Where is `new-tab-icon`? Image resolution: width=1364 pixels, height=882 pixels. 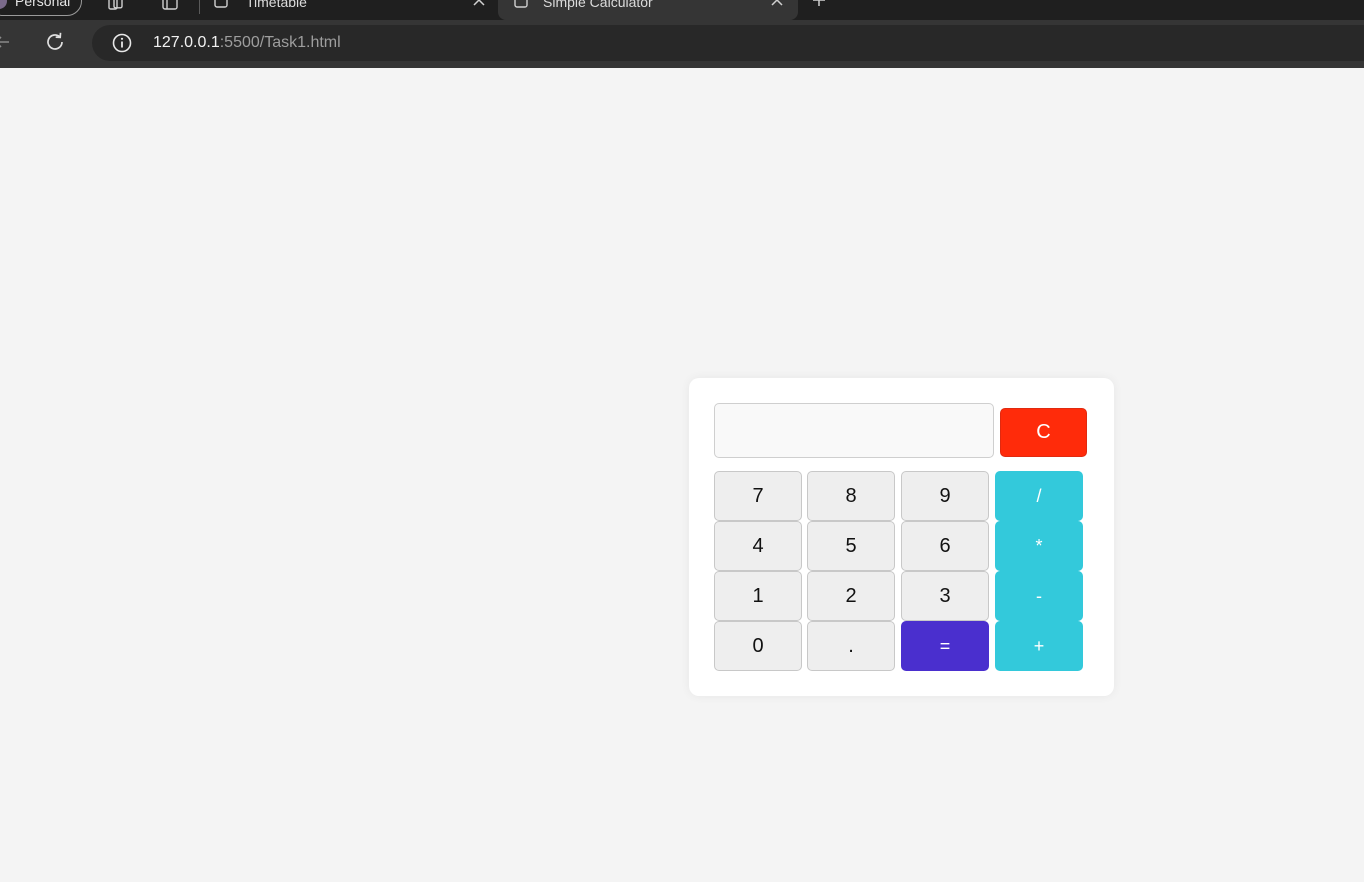
new-tab-icon is located at coordinates (819, 3).